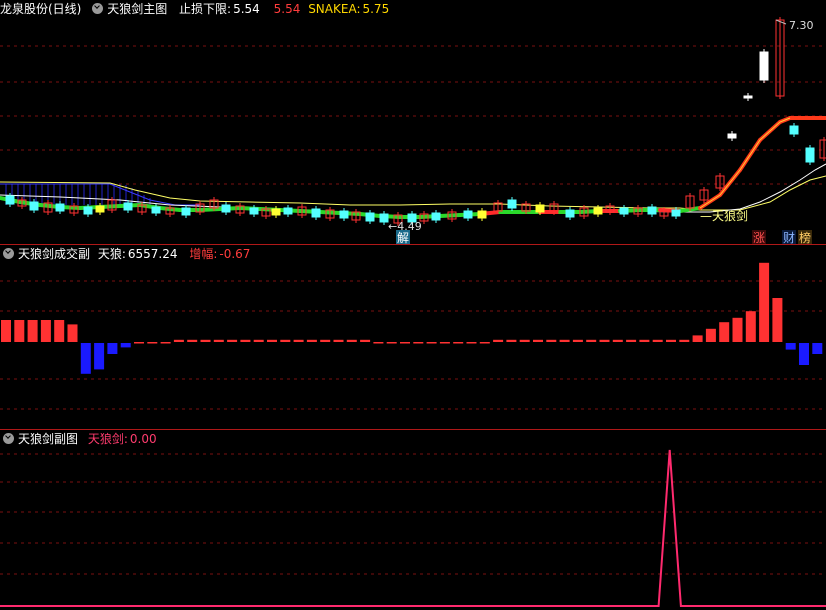 The image size is (826, 610). I want to click on sub-indicator-name: 天狼剑副图, so click(48, 439).